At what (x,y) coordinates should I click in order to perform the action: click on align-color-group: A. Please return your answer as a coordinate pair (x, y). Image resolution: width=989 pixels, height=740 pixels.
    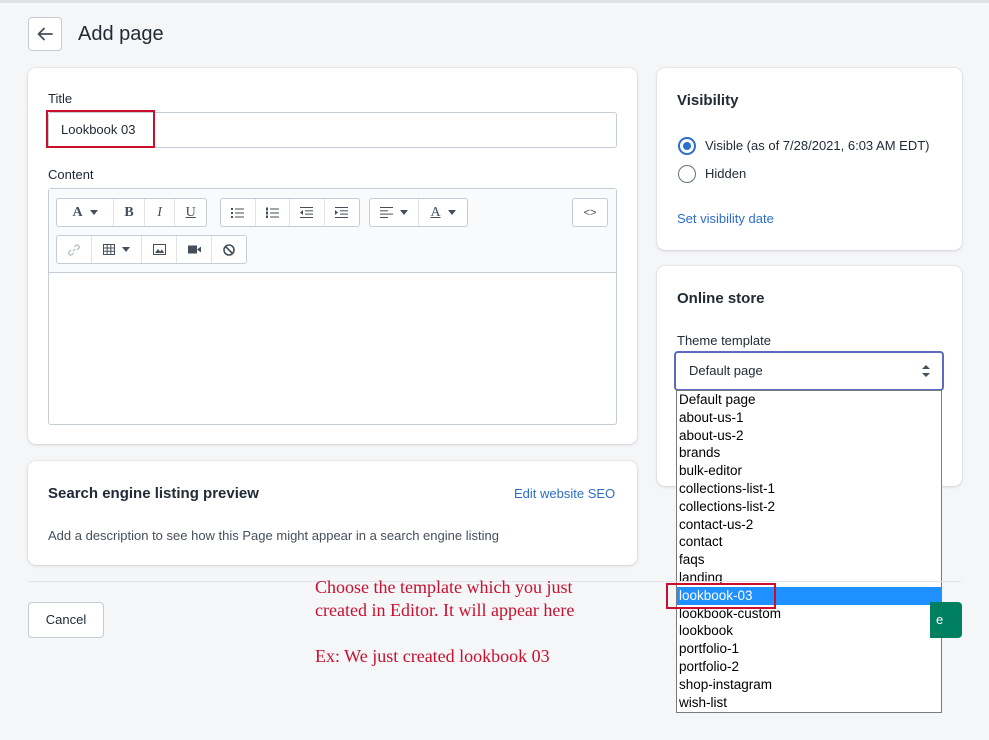
    Looking at the image, I should click on (418, 212).